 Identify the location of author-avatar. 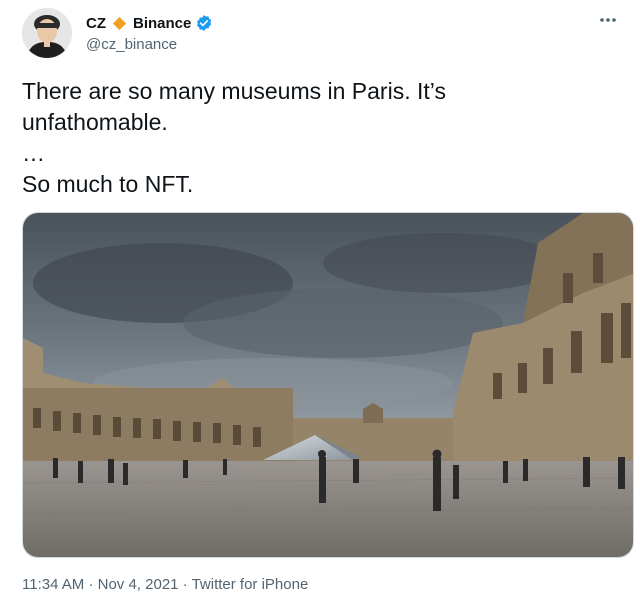
(47, 33).